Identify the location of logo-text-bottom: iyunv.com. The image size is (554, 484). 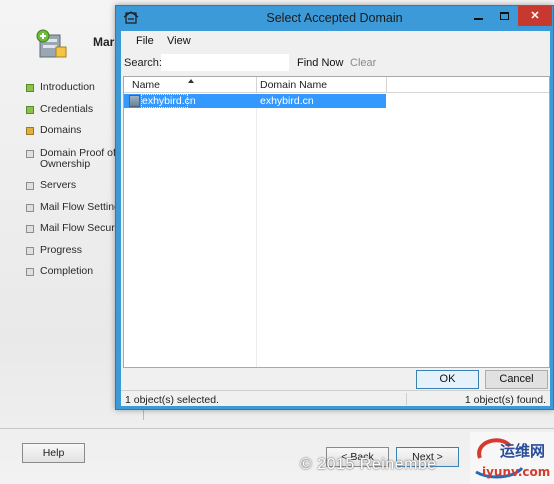
(516, 472).